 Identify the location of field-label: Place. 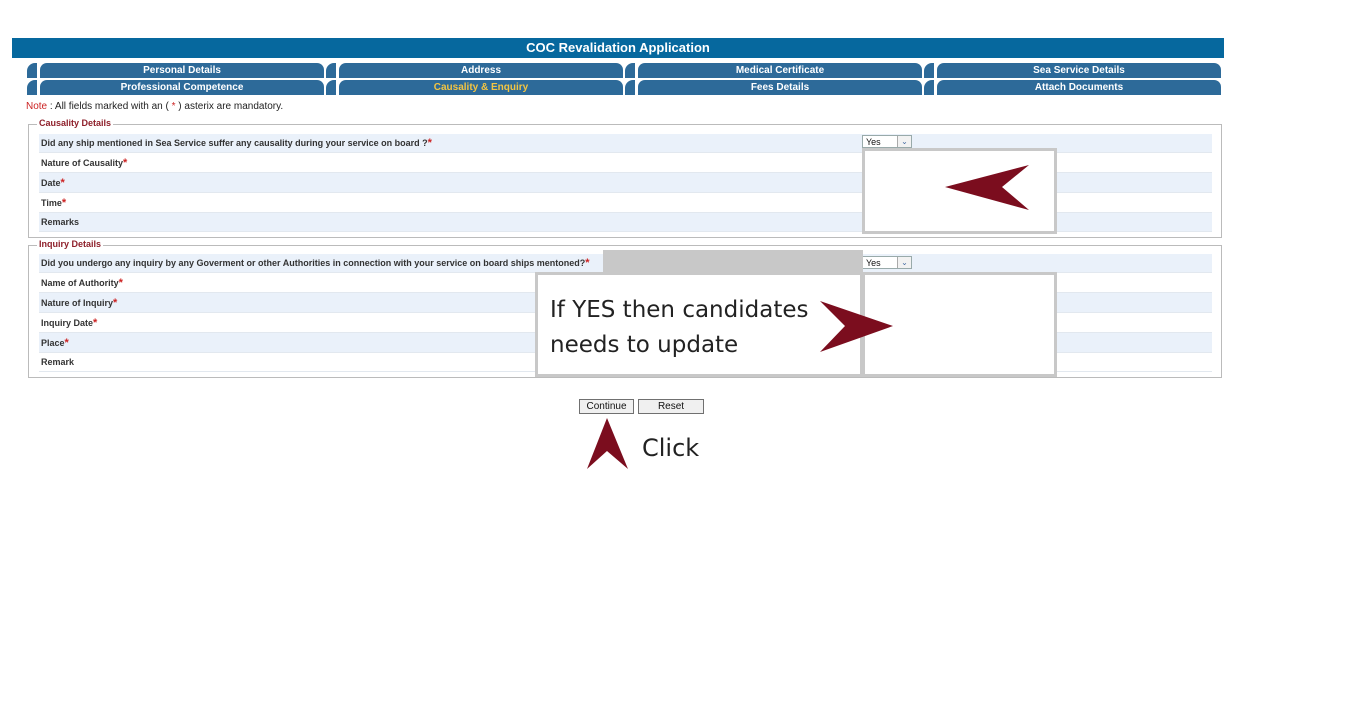
(53, 343).